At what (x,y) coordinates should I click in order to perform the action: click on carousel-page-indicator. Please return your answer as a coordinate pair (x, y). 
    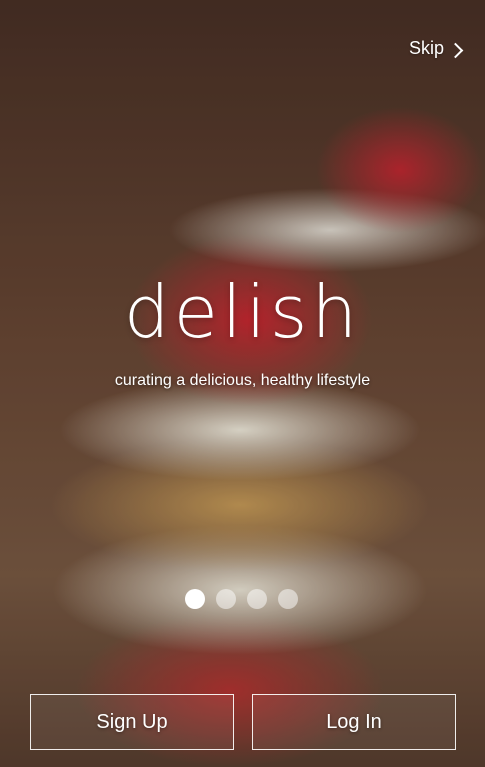
    Looking at the image, I should click on (241, 599).